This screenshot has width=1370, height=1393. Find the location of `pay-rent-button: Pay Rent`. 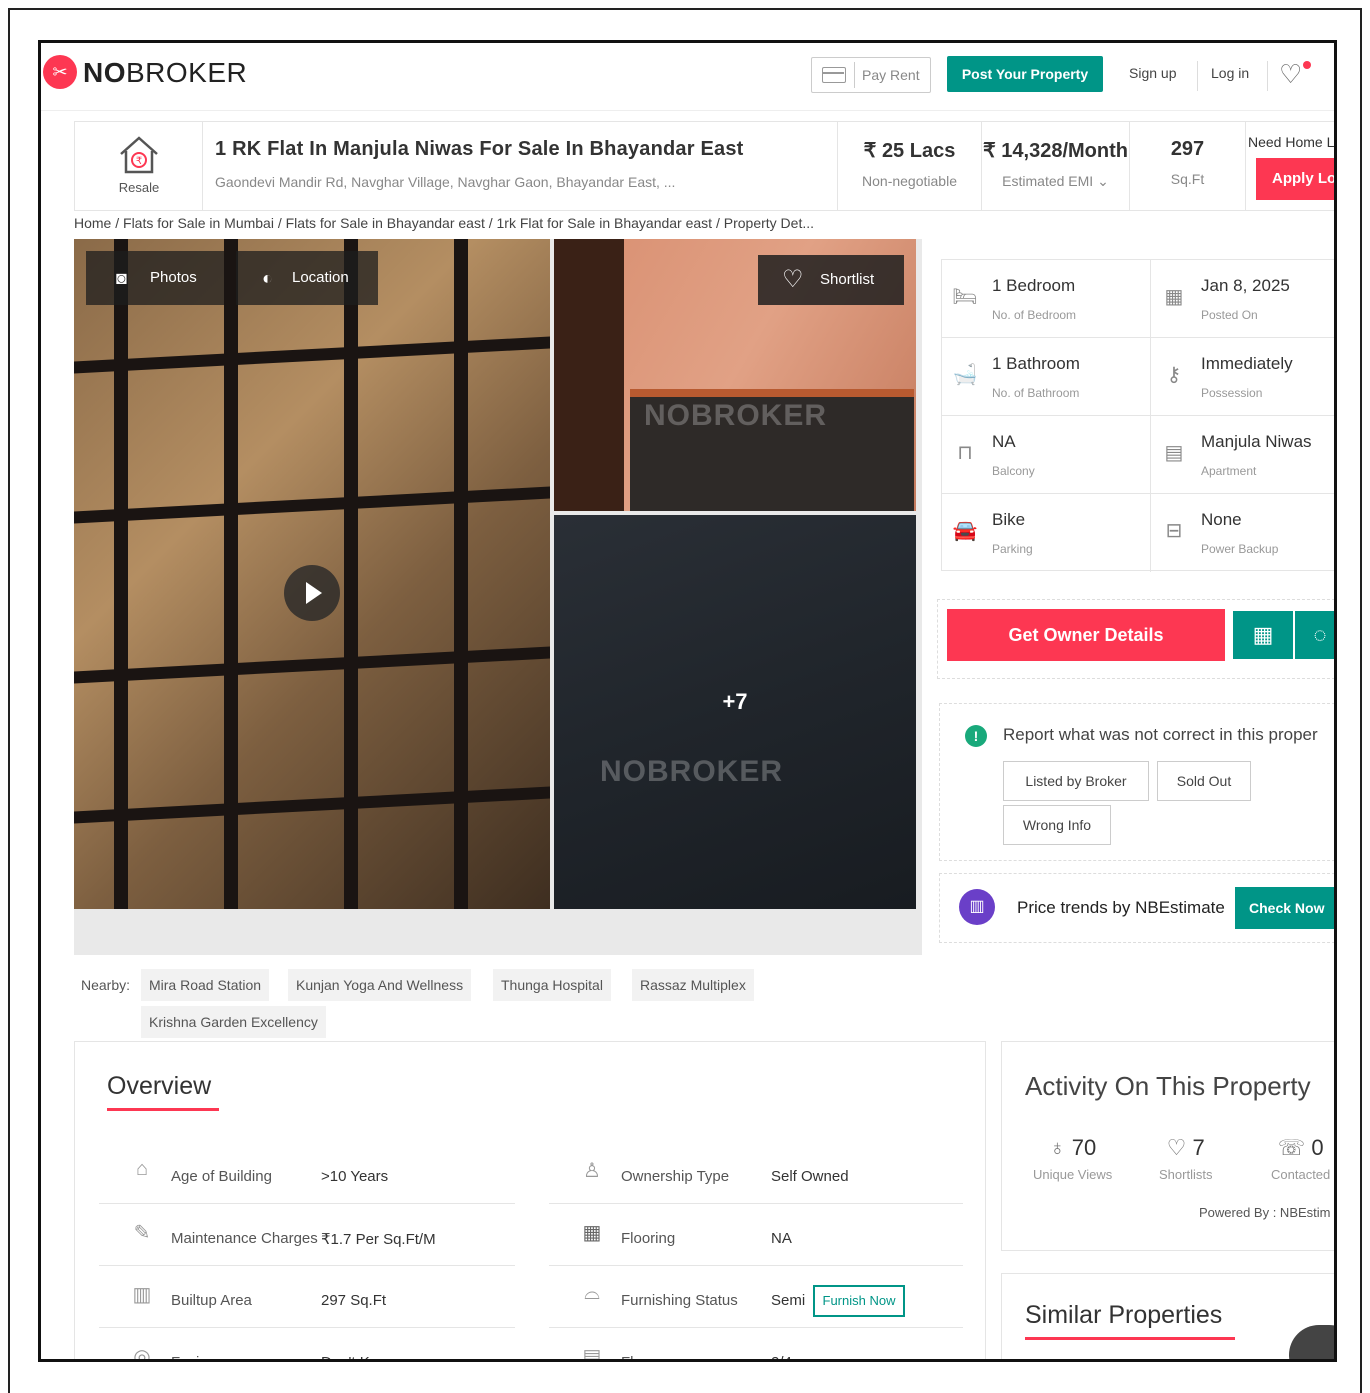

pay-rent-button: Pay Rent is located at coordinates (871, 75).